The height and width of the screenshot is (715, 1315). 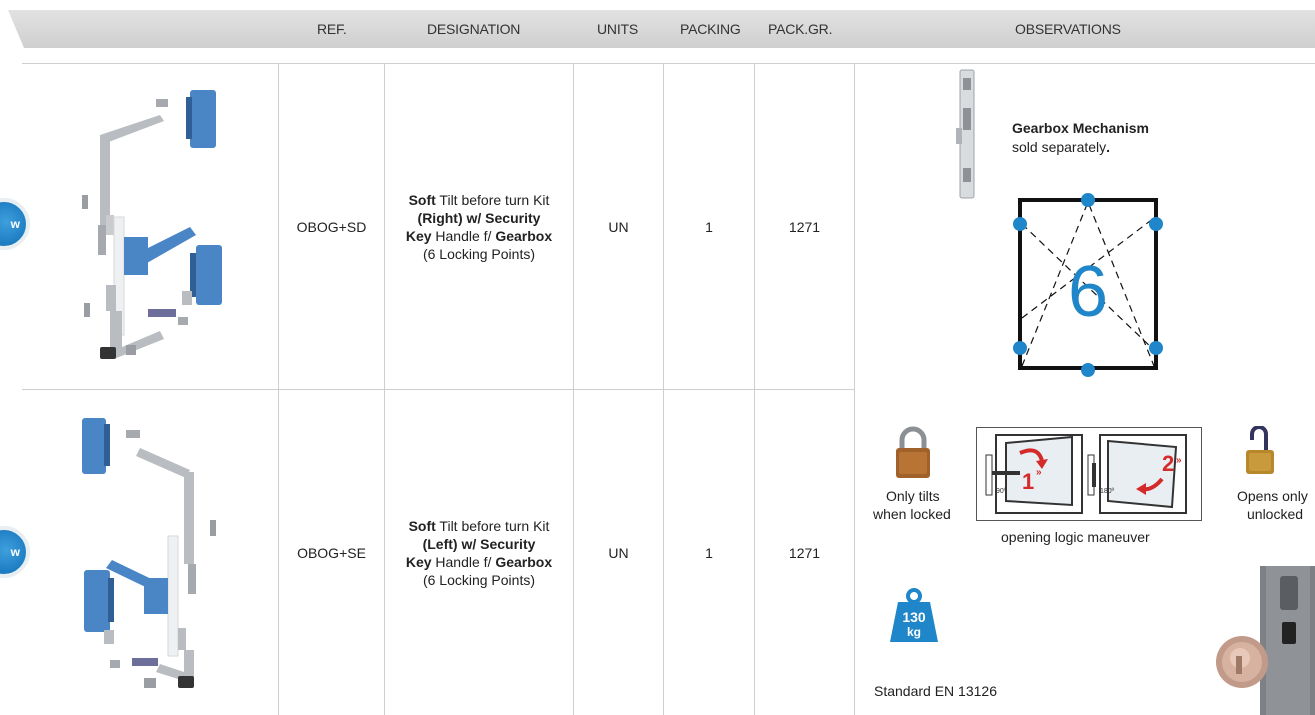 I want to click on gearbox-image, so click(x=965, y=134).